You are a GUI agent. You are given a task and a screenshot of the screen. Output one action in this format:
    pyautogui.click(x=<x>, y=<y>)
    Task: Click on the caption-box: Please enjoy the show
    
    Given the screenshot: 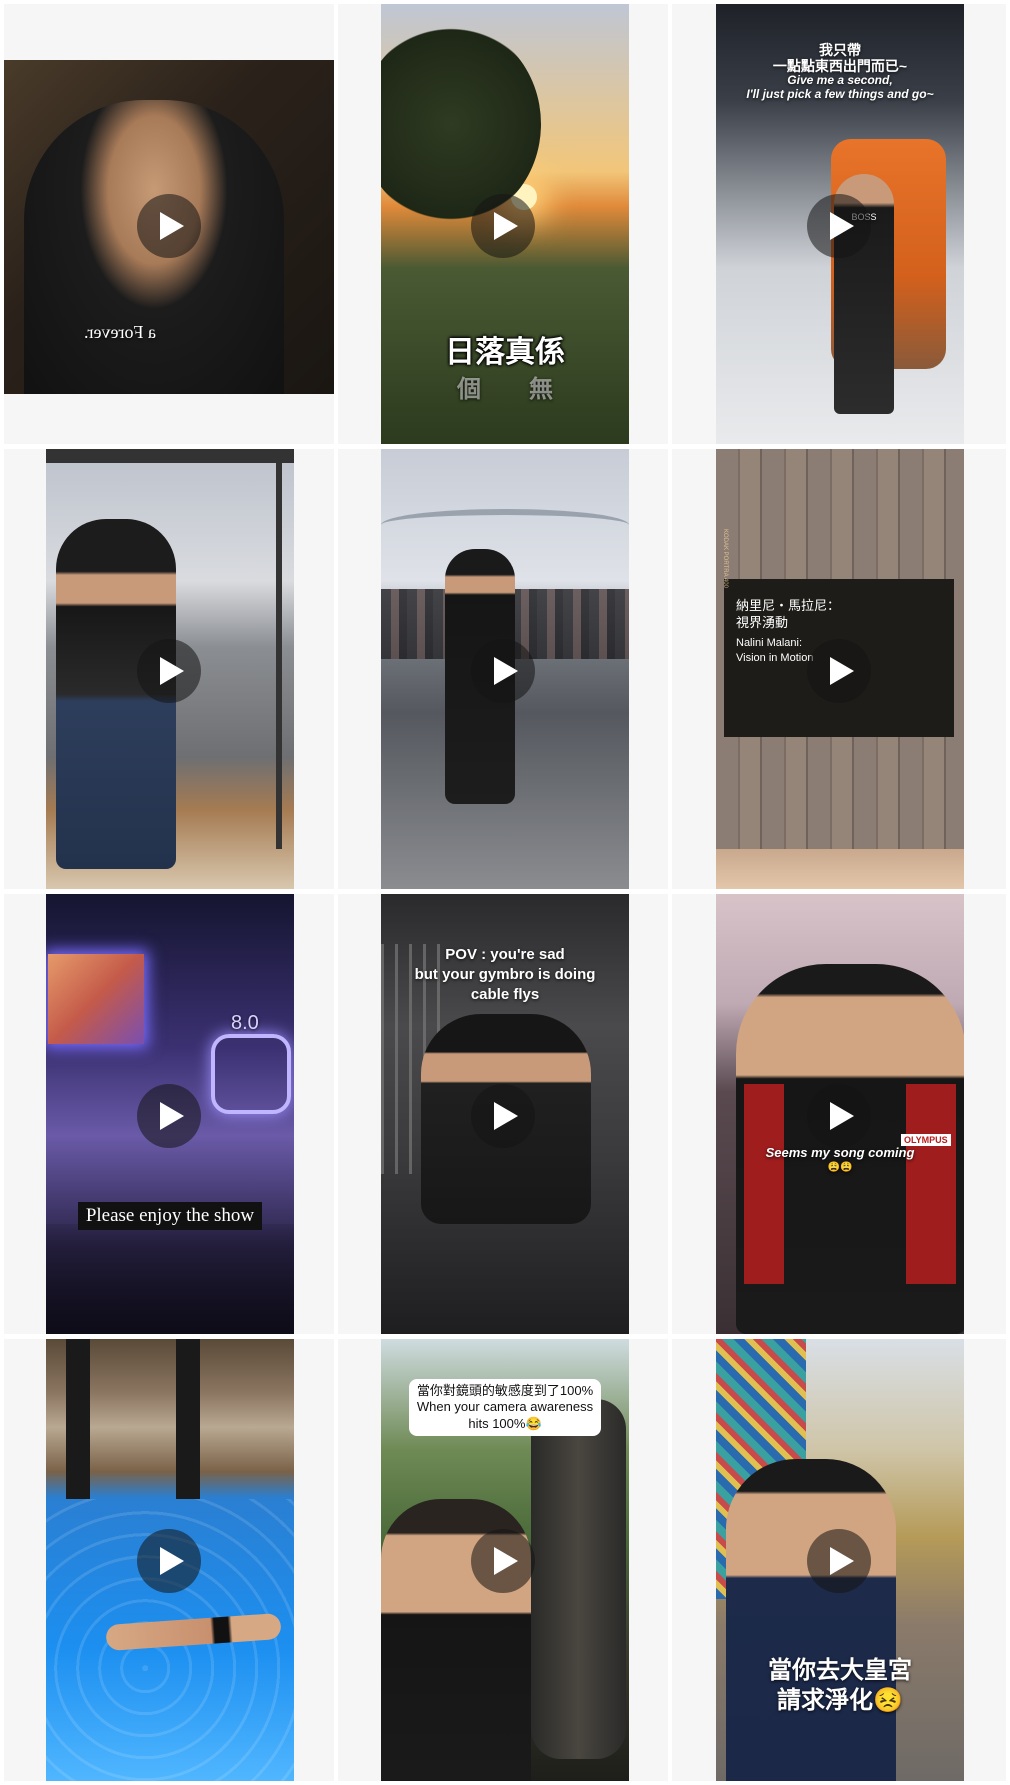 What is the action you would take?
    pyautogui.click(x=170, y=1216)
    